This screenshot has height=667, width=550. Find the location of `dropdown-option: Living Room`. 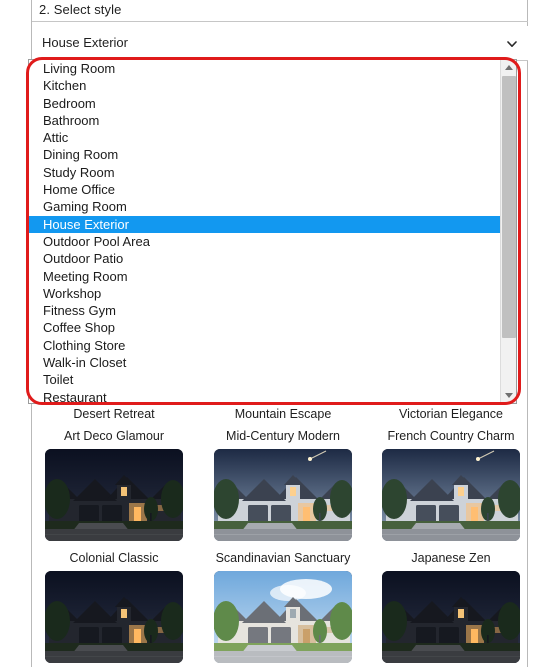

dropdown-option: Living Room is located at coordinates (265, 68).